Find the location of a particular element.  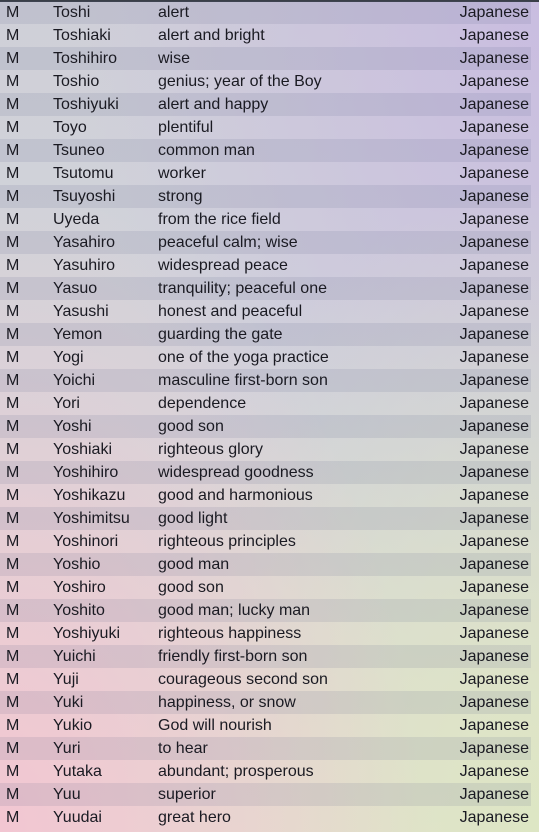

table-row: M Yoshito good man; lucky man Japanese is located at coordinates (265, 610).